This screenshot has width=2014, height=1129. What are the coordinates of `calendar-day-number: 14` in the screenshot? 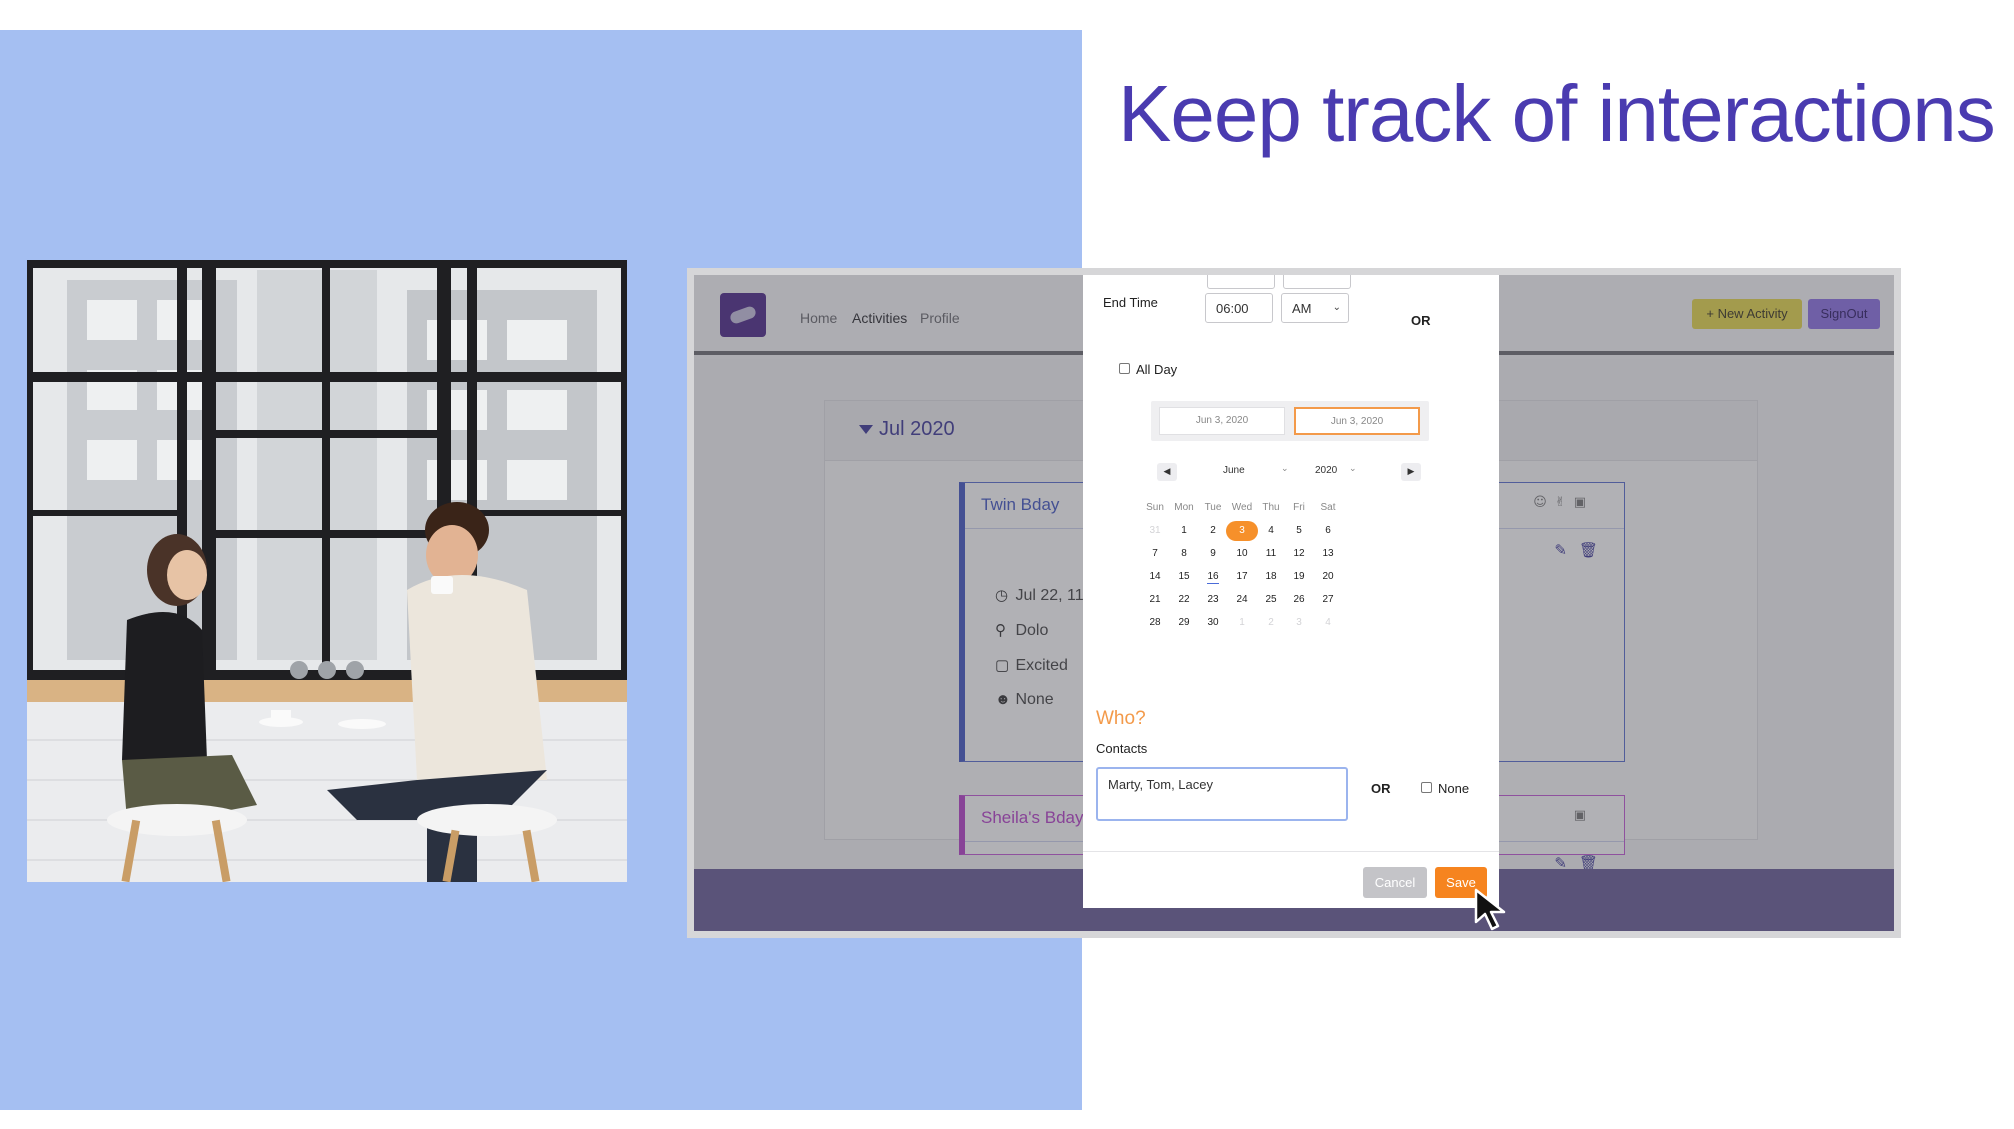 It's located at (1155, 576).